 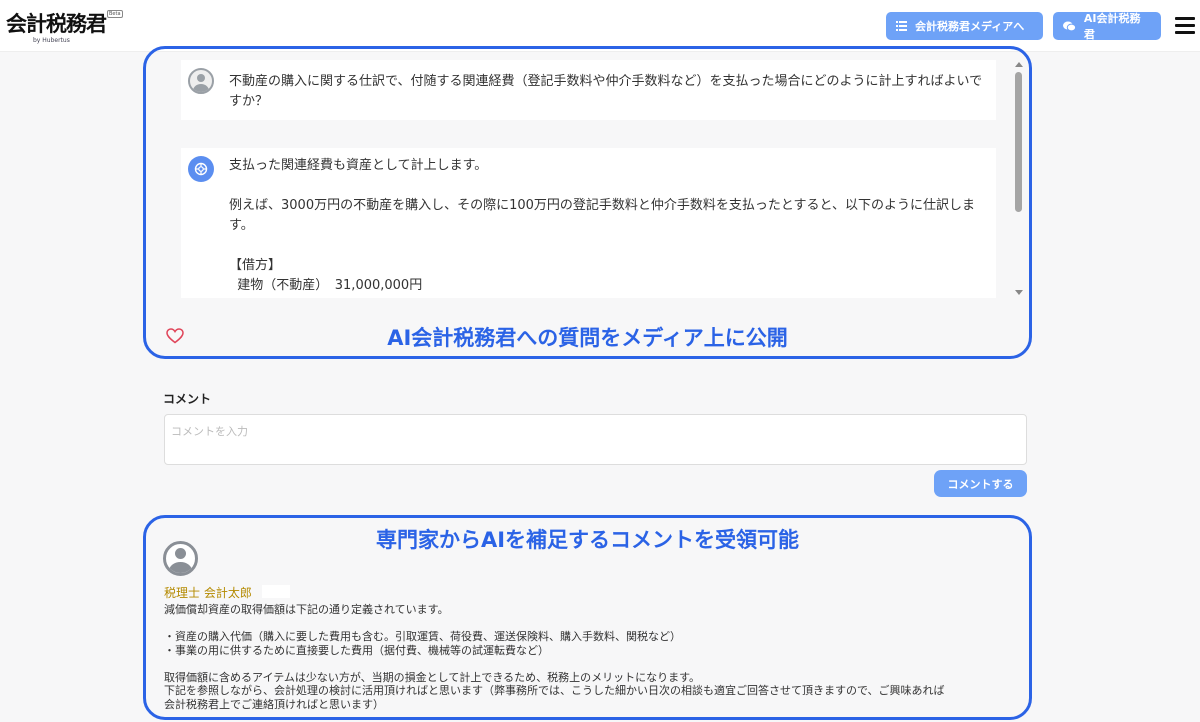 What do you see at coordinates (587, 540) in the screenshot?
I see `callout-expert-text: 専門家からAIを補足するコメントを受領可能` at bounding box center [587, 540].